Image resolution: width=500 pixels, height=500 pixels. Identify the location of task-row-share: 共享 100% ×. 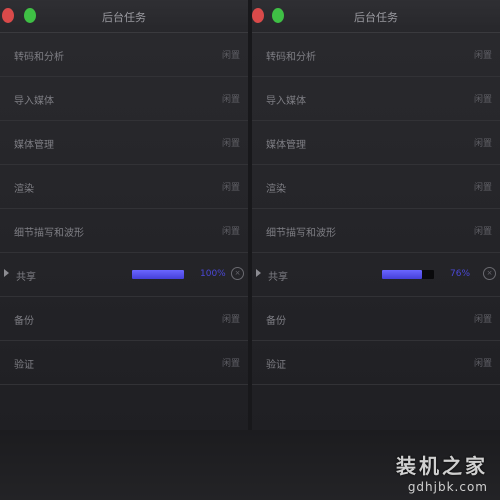
(124, 275).